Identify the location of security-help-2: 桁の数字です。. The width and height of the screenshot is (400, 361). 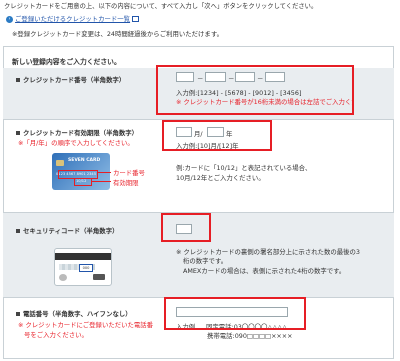
(205, 261).